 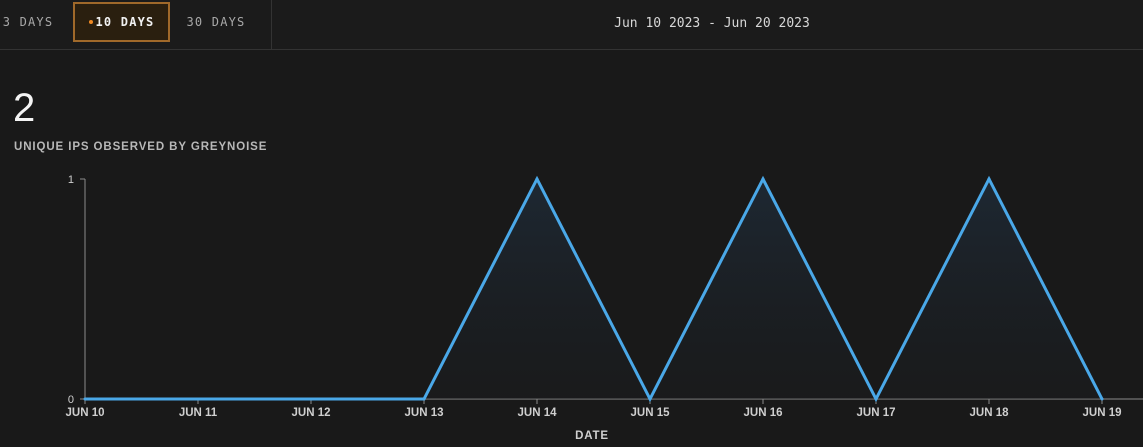 I want to click on x-tick-label: JUN 10, so click(x=85, y=413).